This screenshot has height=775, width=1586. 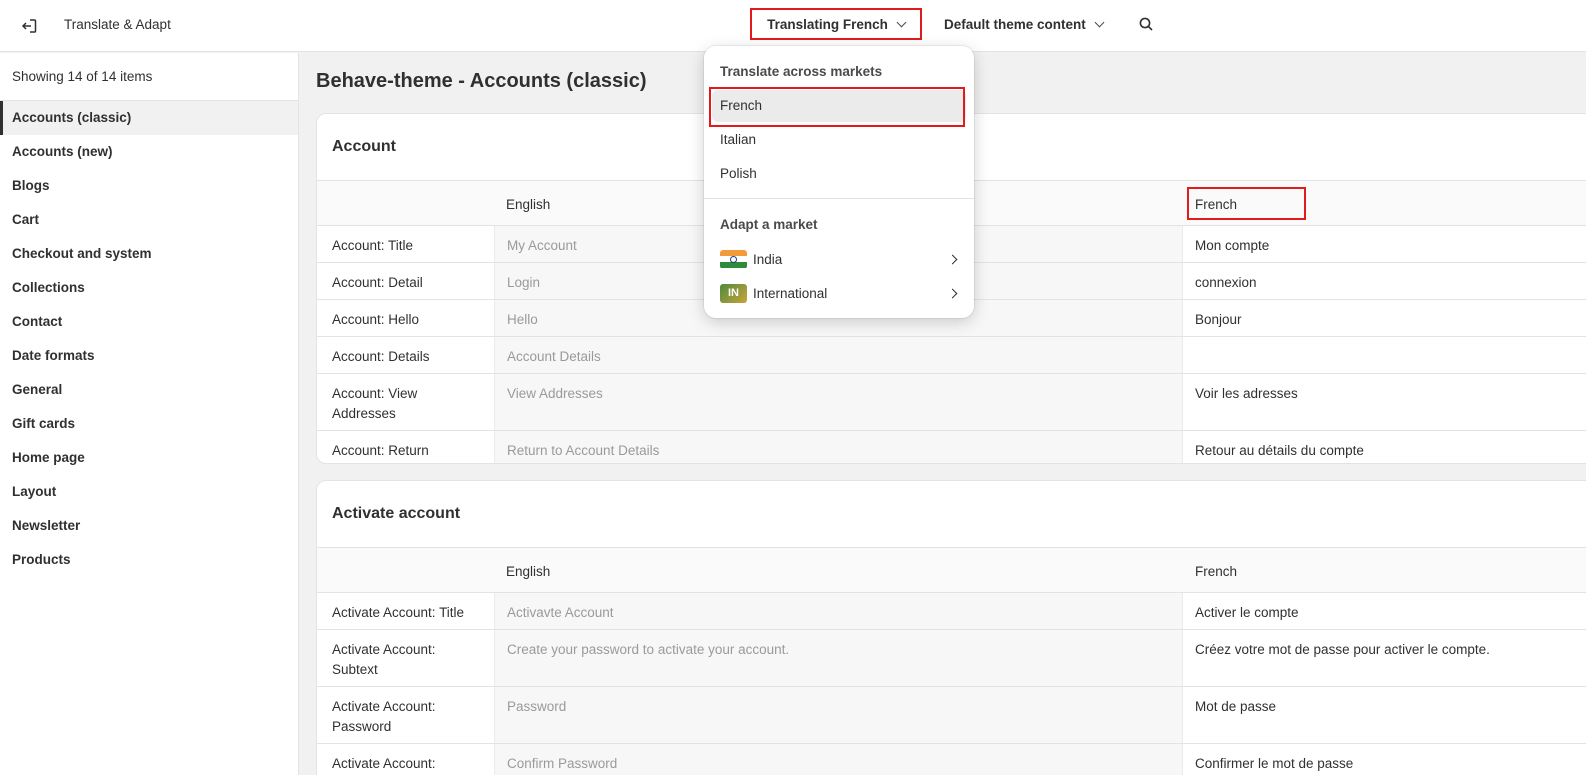 I want to click on row-key: Activate Account: Subtext, so click(x=384, y=659).